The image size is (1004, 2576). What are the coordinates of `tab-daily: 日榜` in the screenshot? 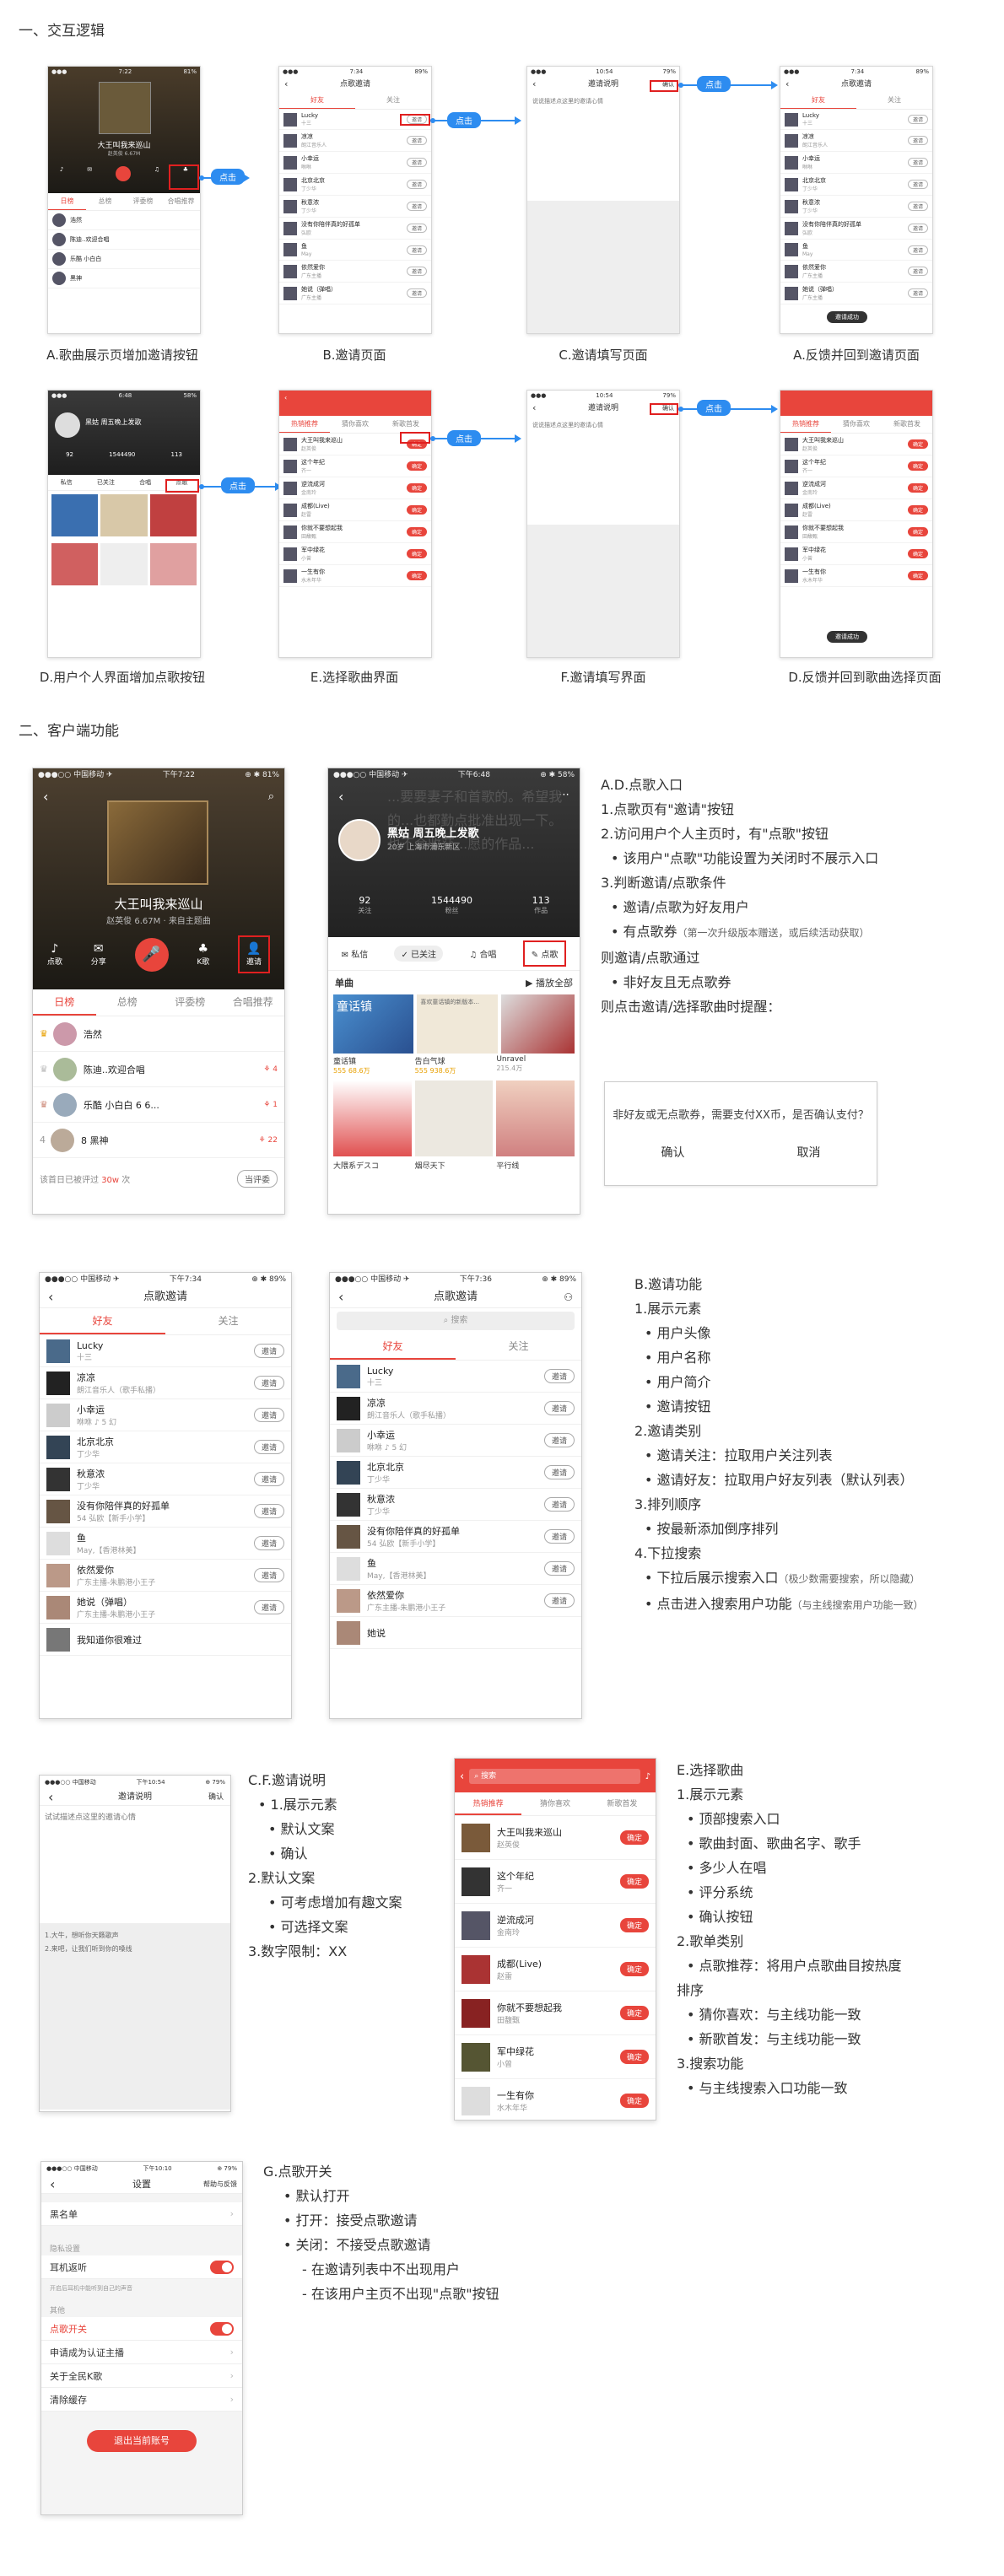 It's located at (64, 1002).